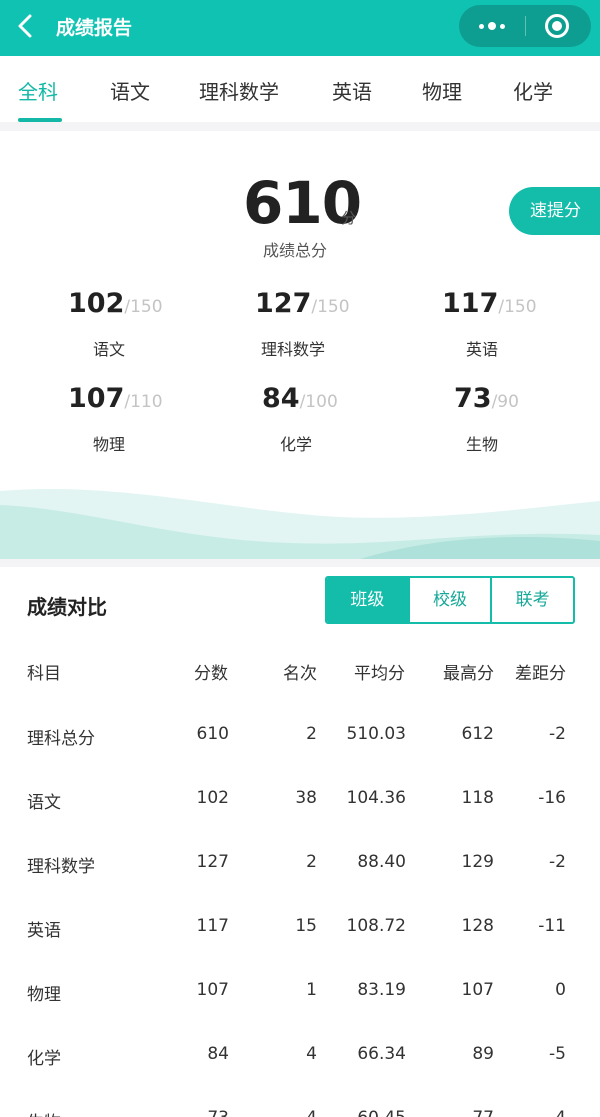 The image size is (600, 1117). Describe the element at coordinates (318, 402) in the screenshot. I see `subject-full-score: /100` at that location.